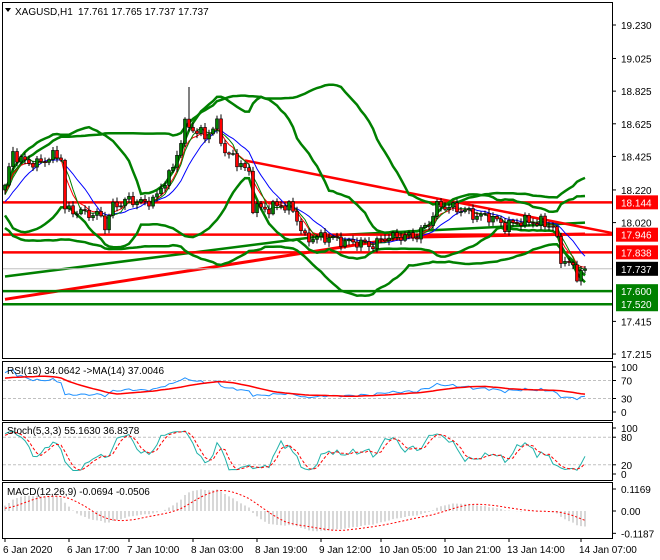  What do you see at coordinates (472, 550) in the screenshot?
I see `time-axis-label: 10 Jan 21:00` at bounding box center [472, 550].